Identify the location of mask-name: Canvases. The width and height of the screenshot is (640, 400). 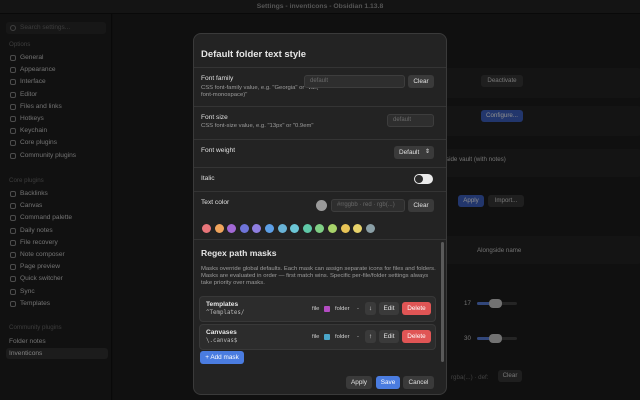
(221, 332).